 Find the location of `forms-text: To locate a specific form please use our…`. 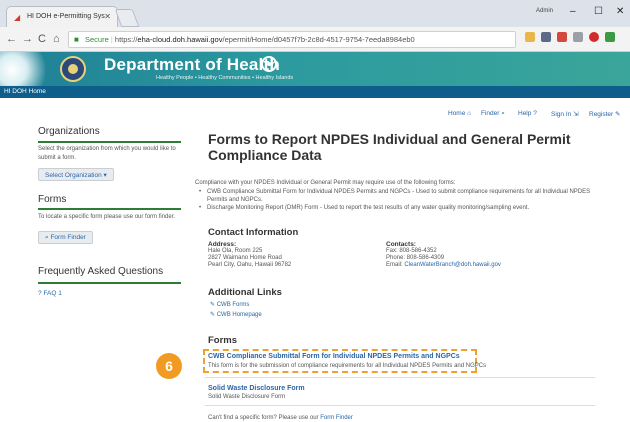

forms-text: To locate a specific form please use our… is located at coordinates (107, 217).